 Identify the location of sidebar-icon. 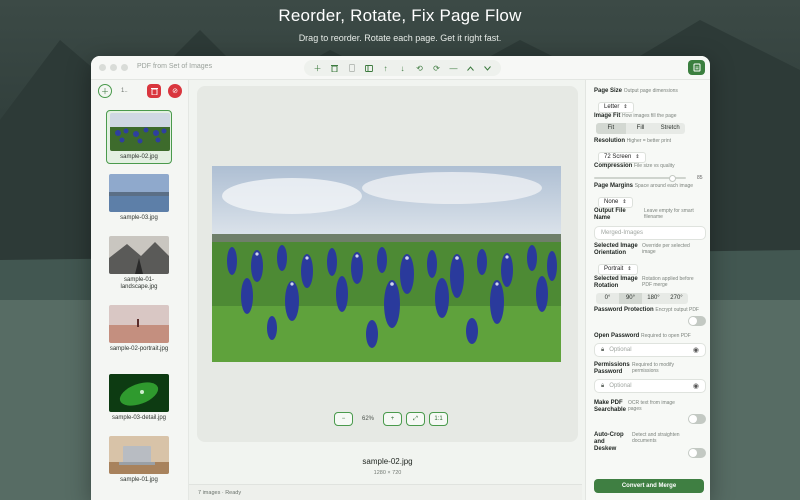
(368, 68).